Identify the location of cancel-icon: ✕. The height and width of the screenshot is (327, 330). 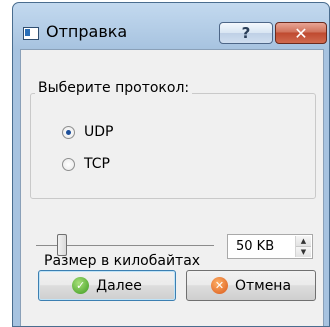
(219, 285).